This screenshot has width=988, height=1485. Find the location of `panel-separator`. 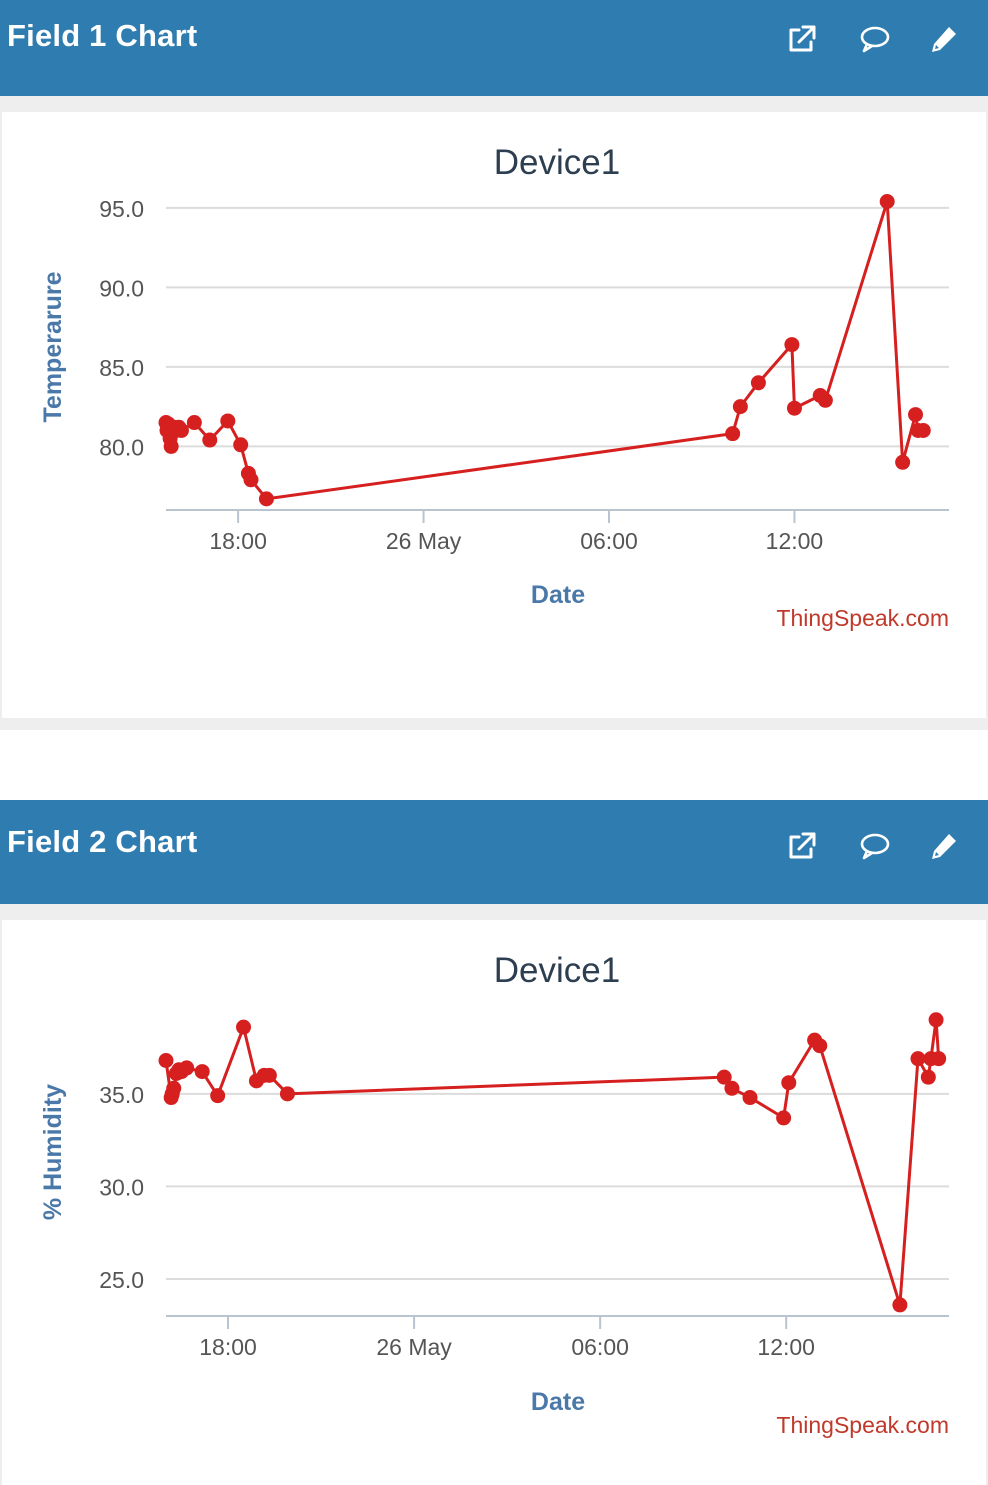

panel-separator is located at coordinates (494, 765).